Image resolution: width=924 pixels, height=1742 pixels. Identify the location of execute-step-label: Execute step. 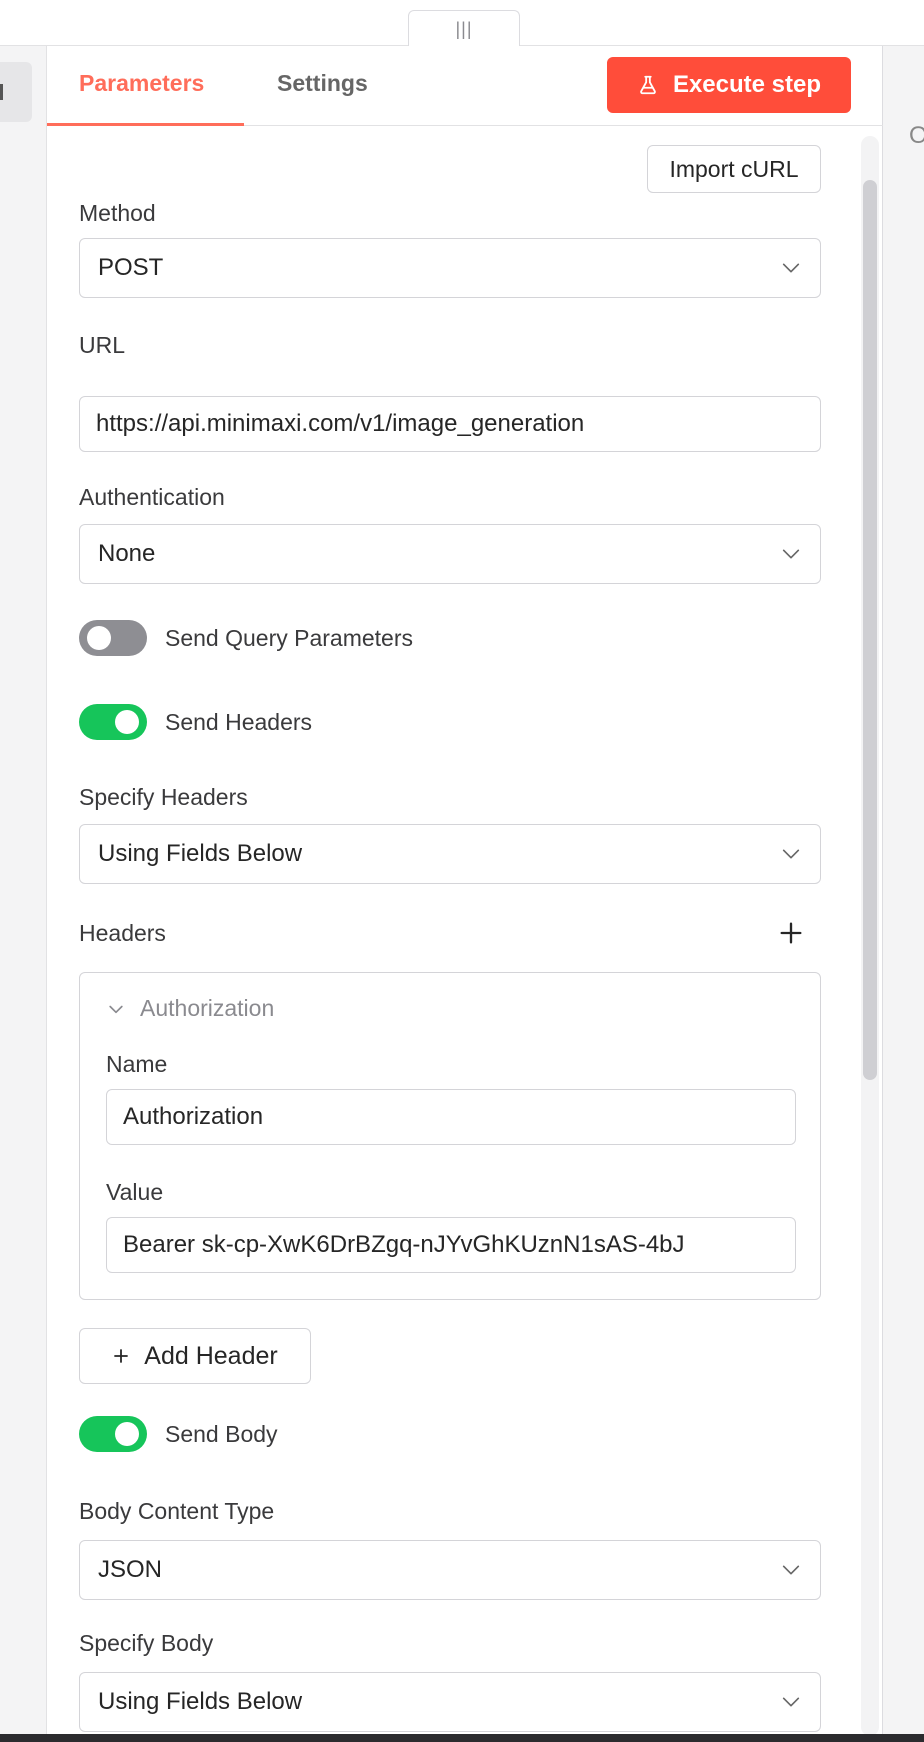
(747, 84).